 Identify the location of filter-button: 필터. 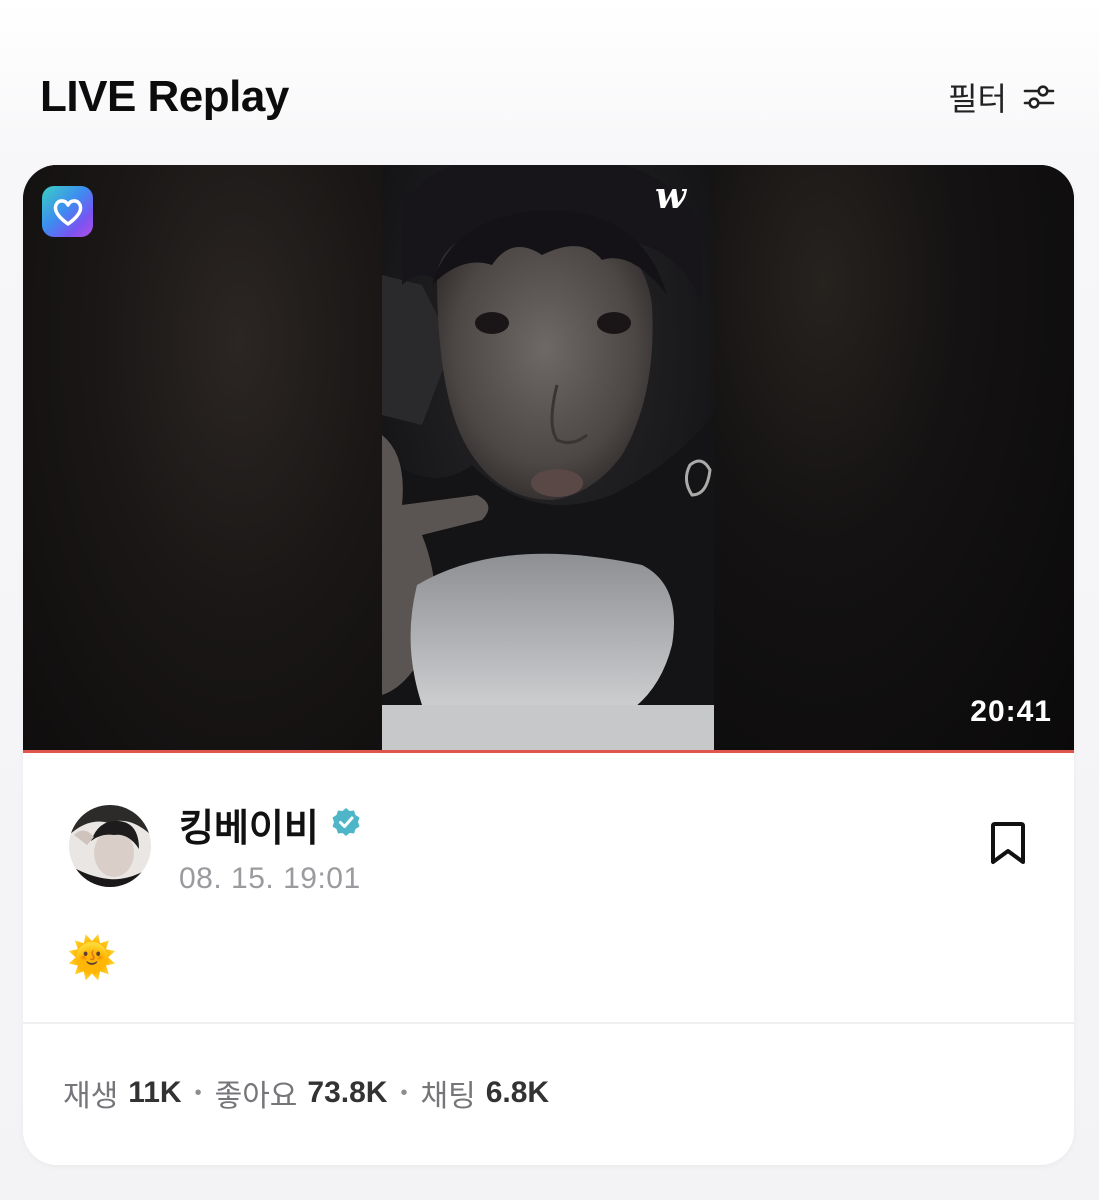
(1001, 97).